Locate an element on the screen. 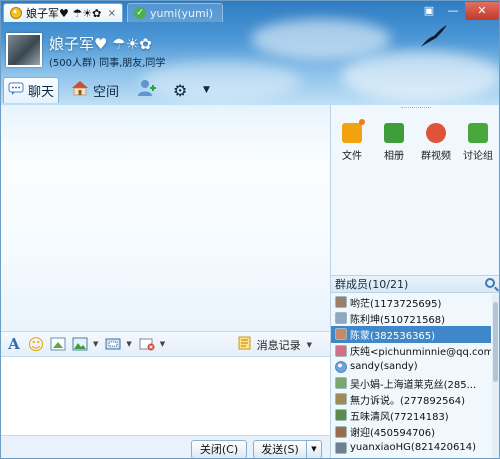 This screenshot has width=500, height=459. title-tab-label: 娘子军♥ ☂☀✿ is located at coordinates (64, 13).